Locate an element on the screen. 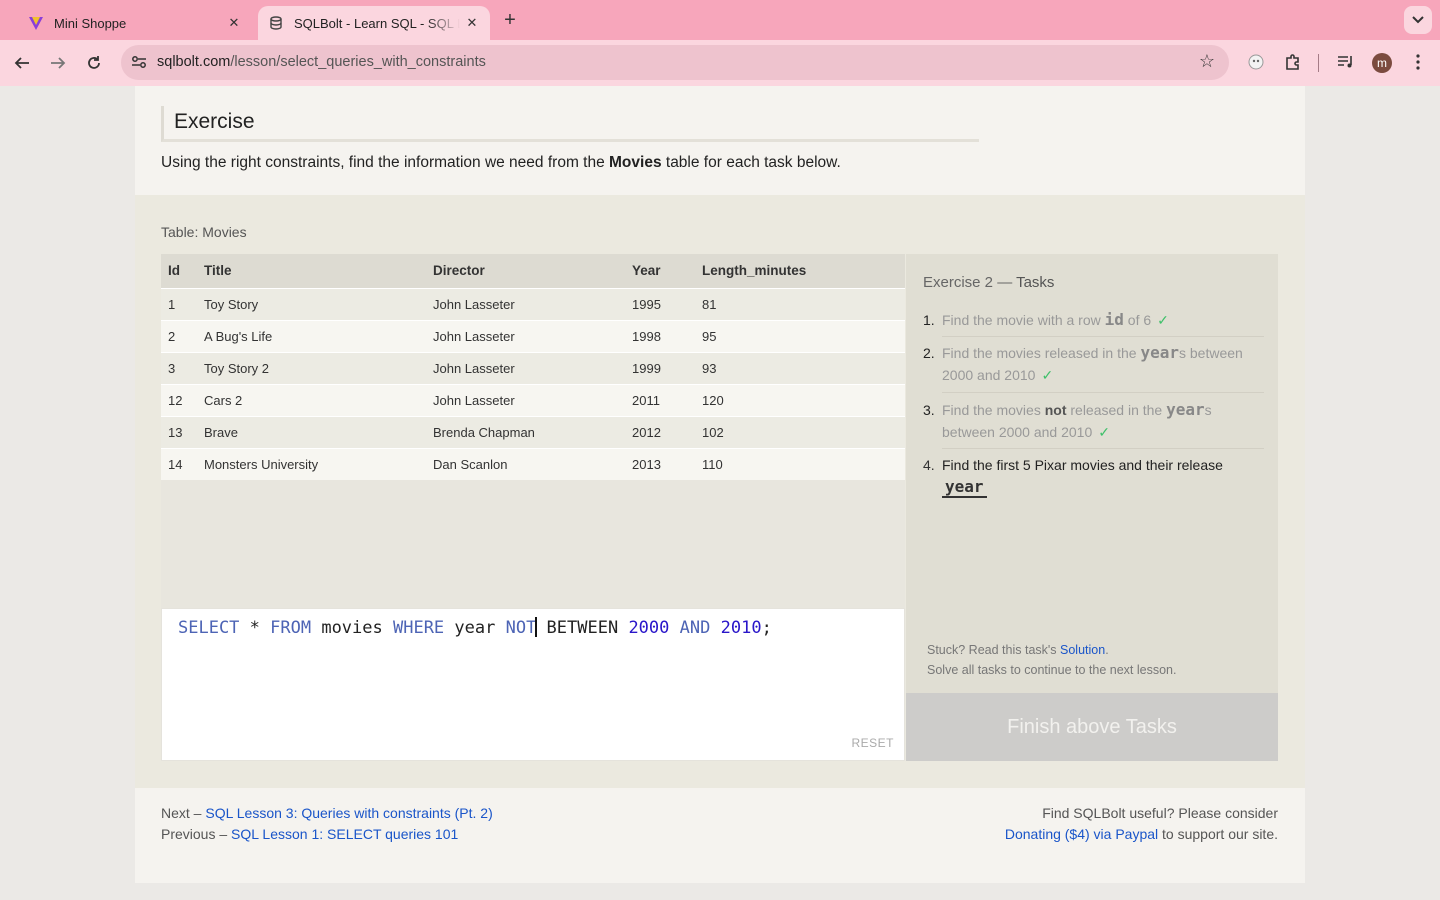 The image size is (1440, 900). stuck-text: Stuck? Read this task's is located at coordinates (994, 650).